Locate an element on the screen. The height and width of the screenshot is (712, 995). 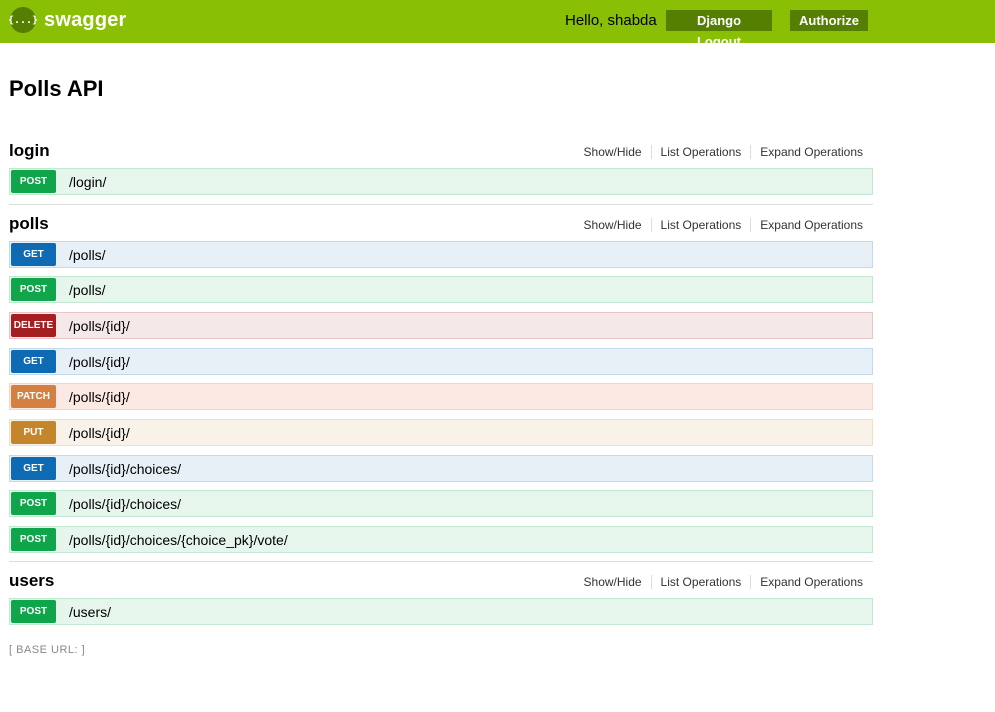
method-badge: PUT is located at coordinates (33, 432).